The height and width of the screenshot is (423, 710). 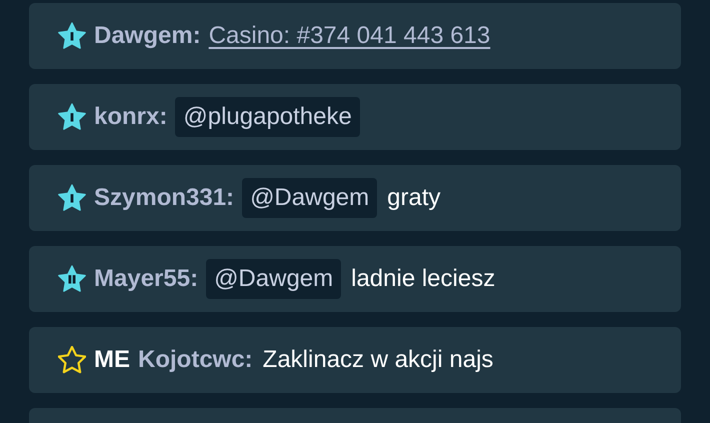 I want to click on username: Mayer55:, so click(x=146, y=279).